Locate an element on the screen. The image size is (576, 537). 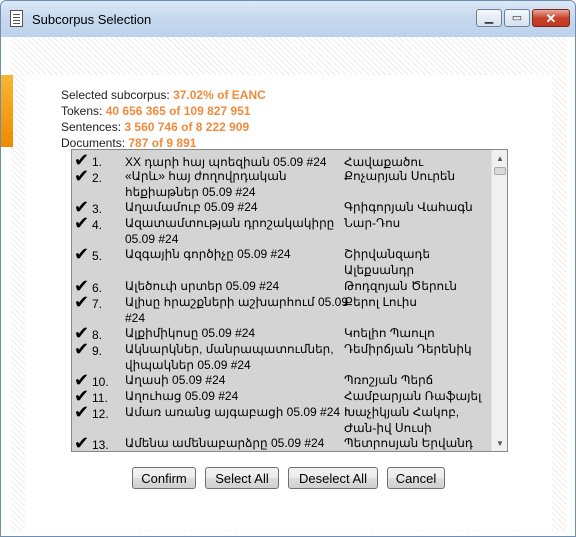
maximize-icon: ▭ is located at coordinates (517, 17).